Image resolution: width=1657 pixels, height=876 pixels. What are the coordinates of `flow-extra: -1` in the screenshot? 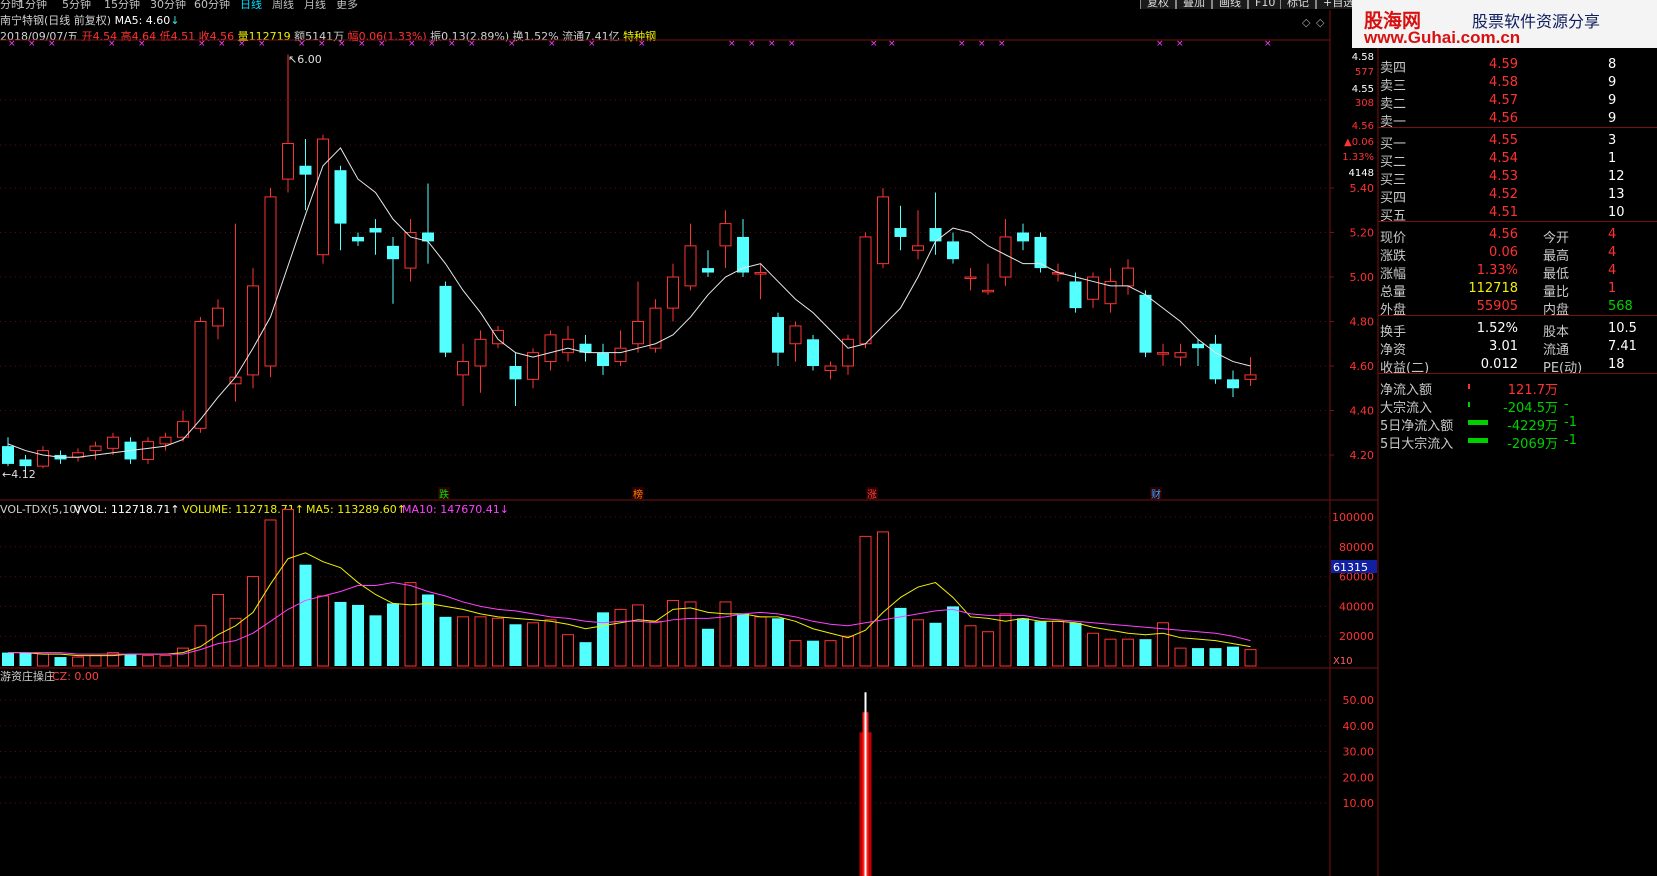 It's located at (1570, 422).